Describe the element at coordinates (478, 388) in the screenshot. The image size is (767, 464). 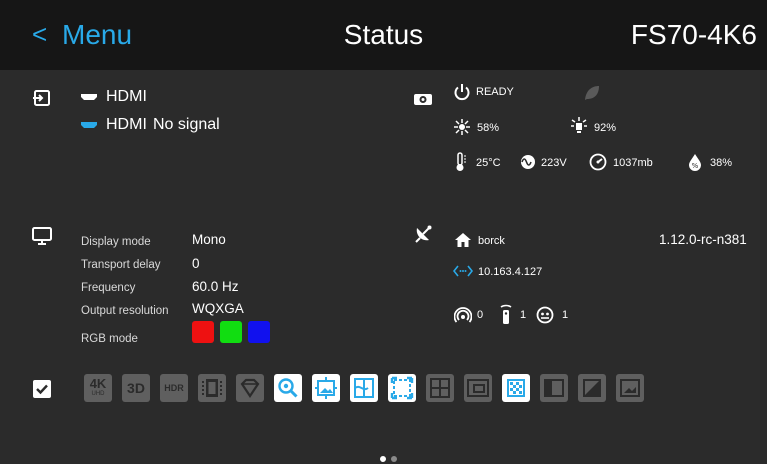
I see `pip-icon` at that location.